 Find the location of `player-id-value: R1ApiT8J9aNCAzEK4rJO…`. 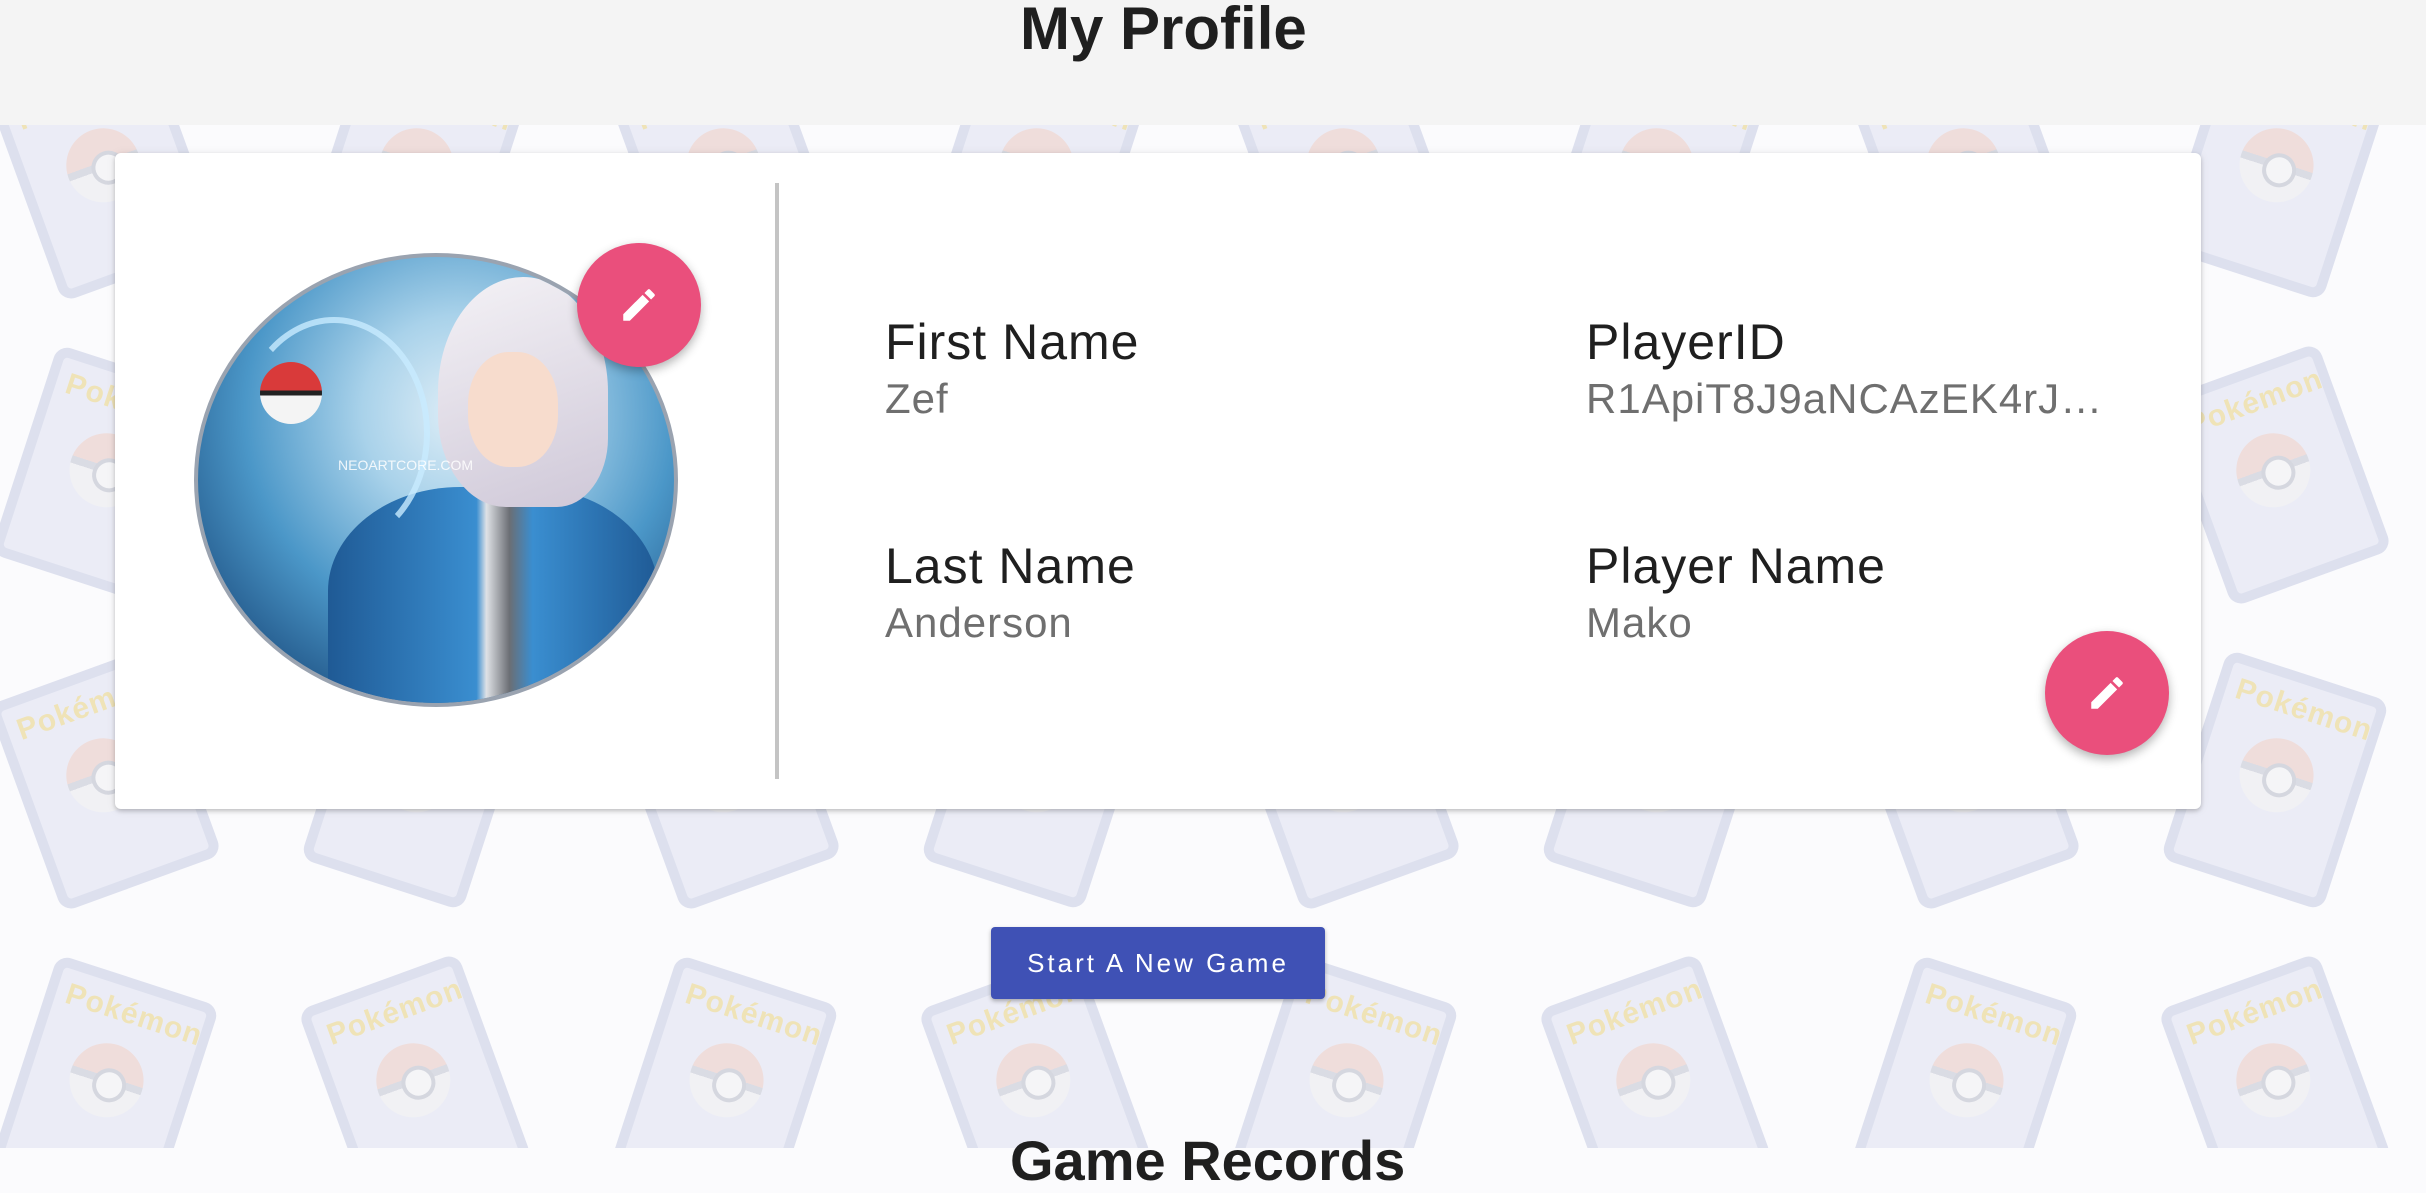

player-id-value: R1ApiT8J9aNCAzEK4rJO… is located at coordinates (1856, 398).